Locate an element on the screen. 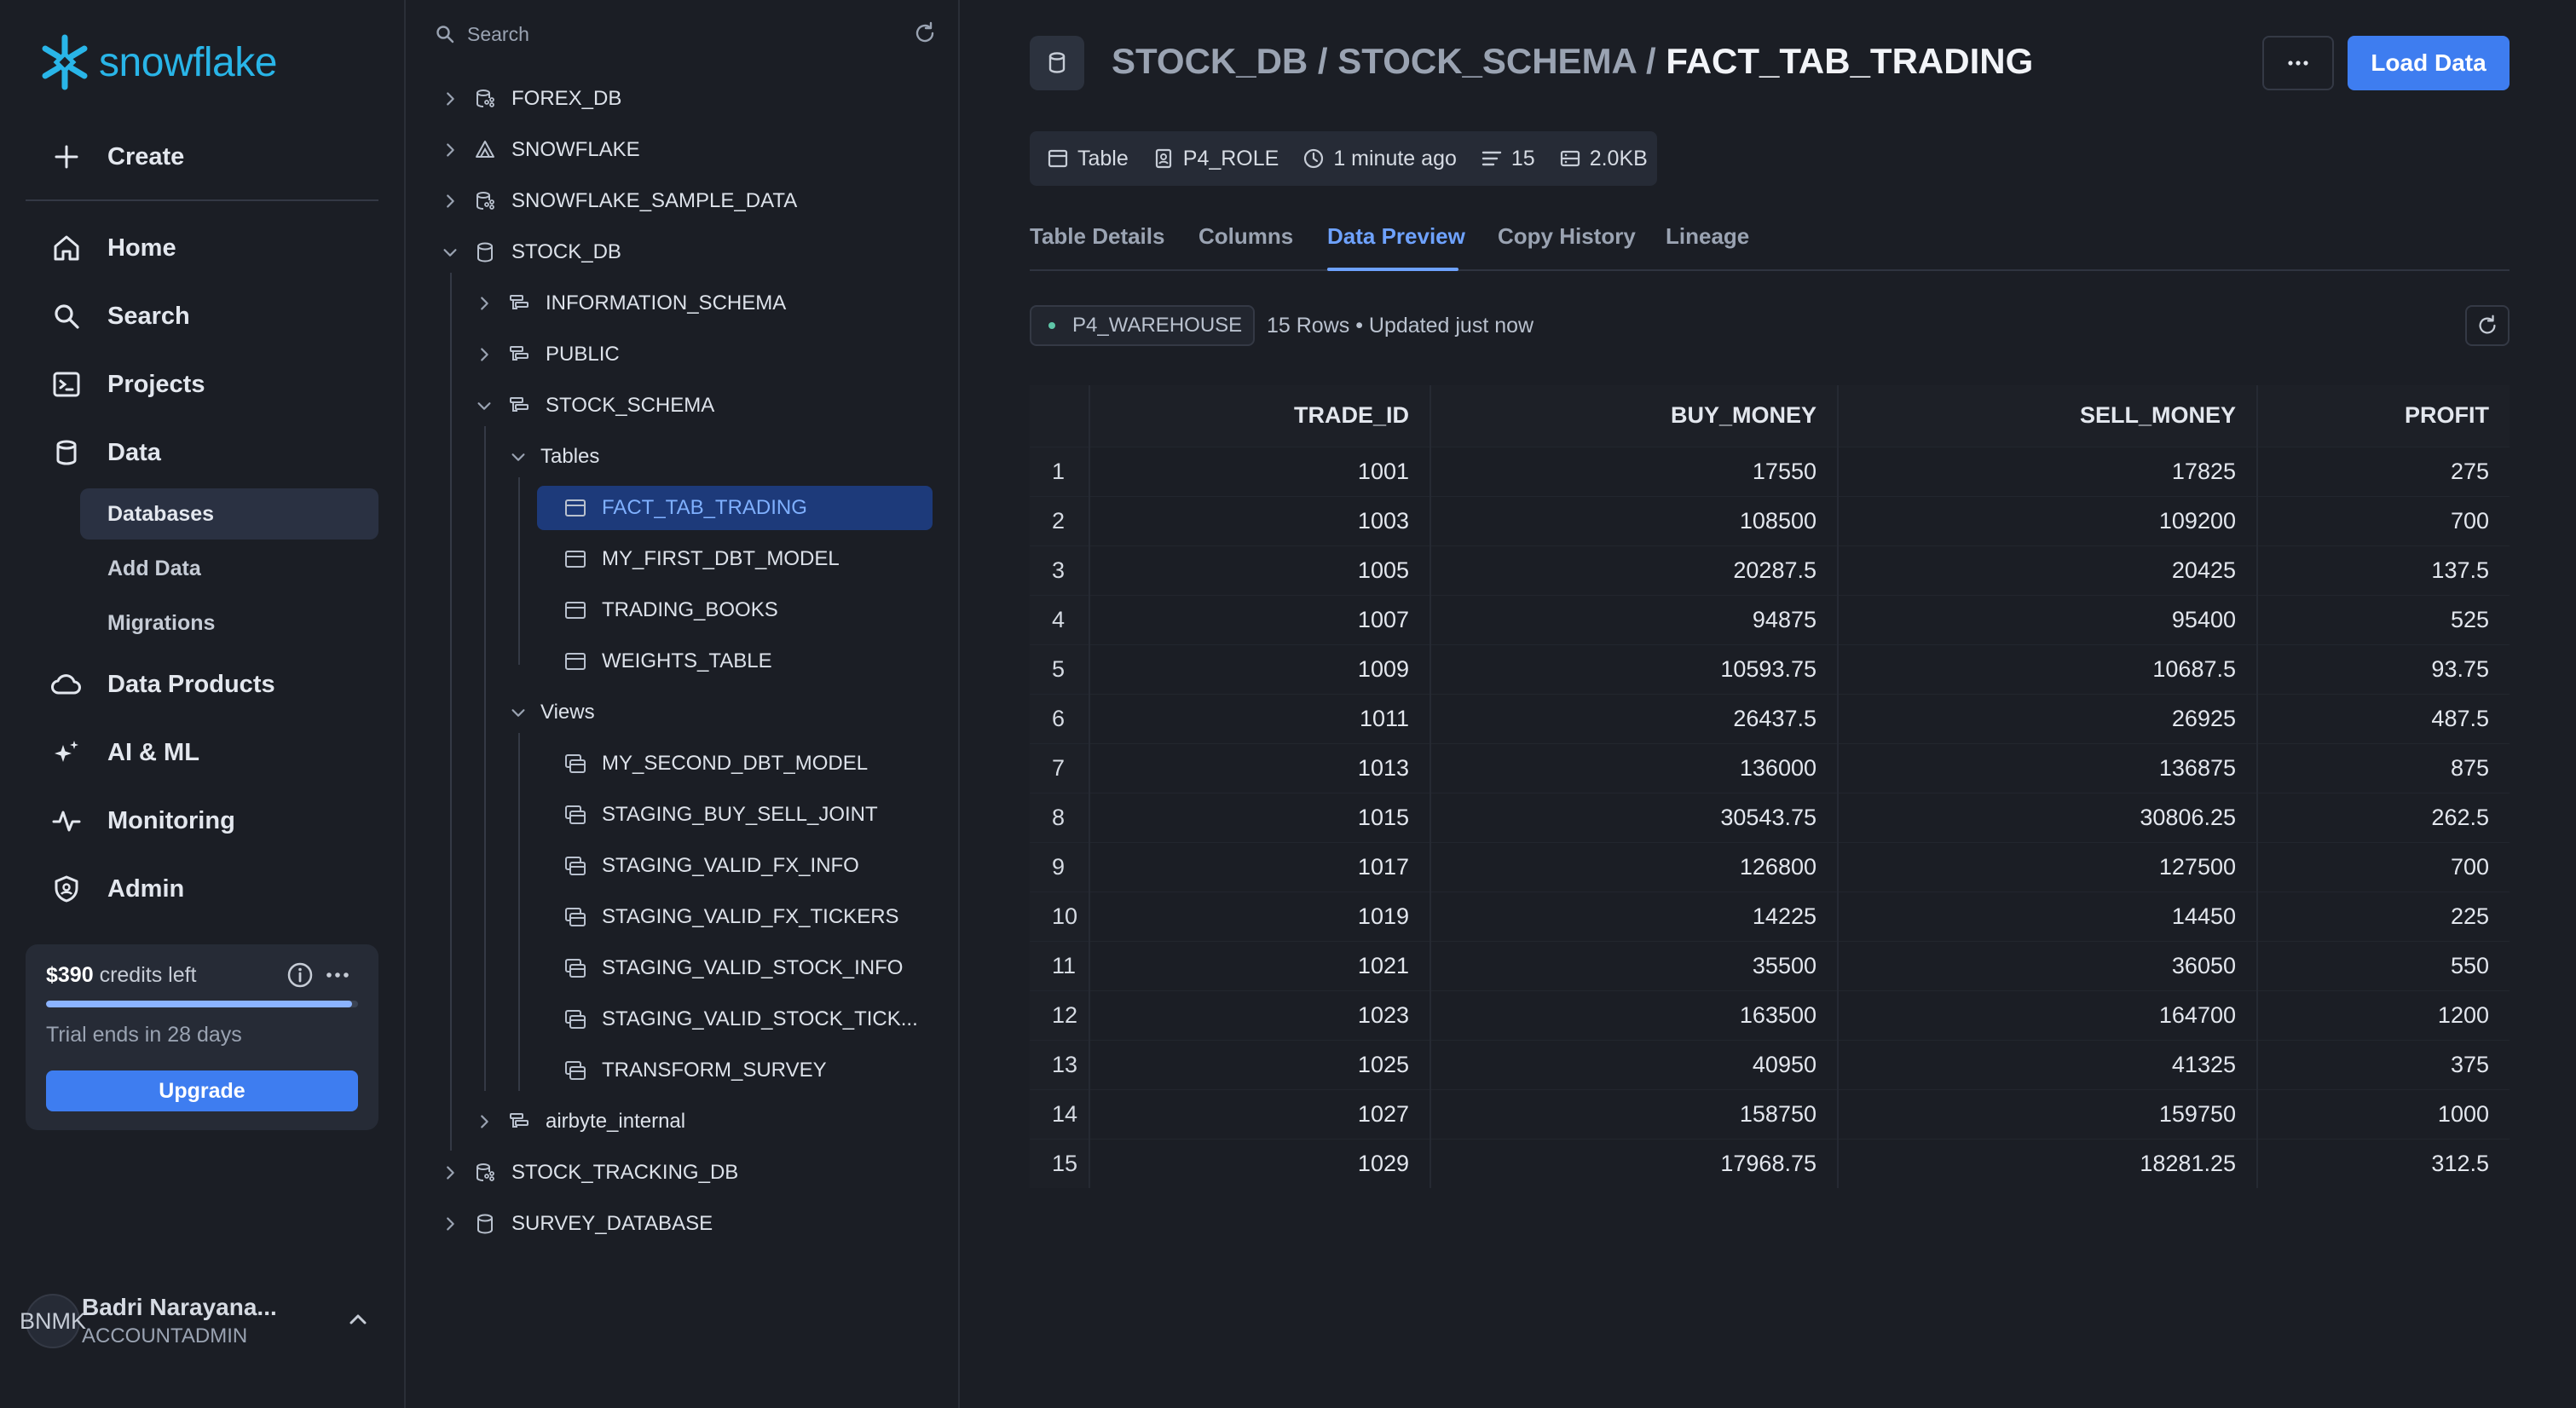 The image size is (2576, 1408). table-cell: 700 is located at coordinates (2383, 866).